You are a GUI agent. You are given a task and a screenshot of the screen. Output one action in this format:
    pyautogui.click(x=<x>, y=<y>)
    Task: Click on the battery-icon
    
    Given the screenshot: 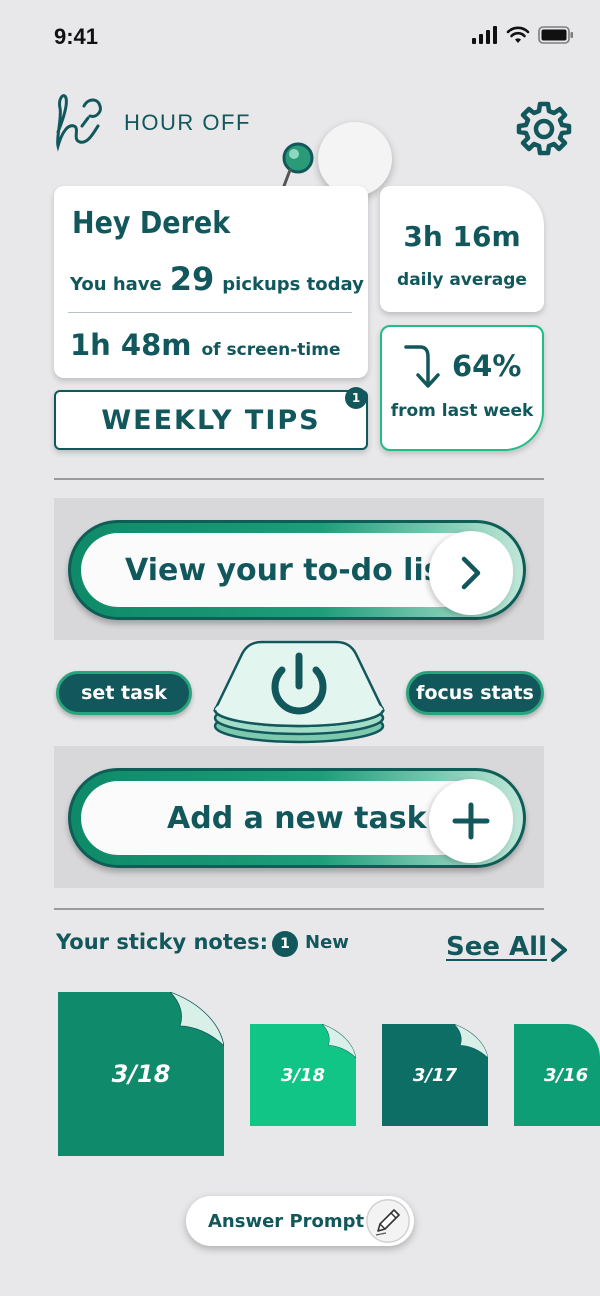 What is the action you would take?
    pyautogui.click(x=555, y=35)
    